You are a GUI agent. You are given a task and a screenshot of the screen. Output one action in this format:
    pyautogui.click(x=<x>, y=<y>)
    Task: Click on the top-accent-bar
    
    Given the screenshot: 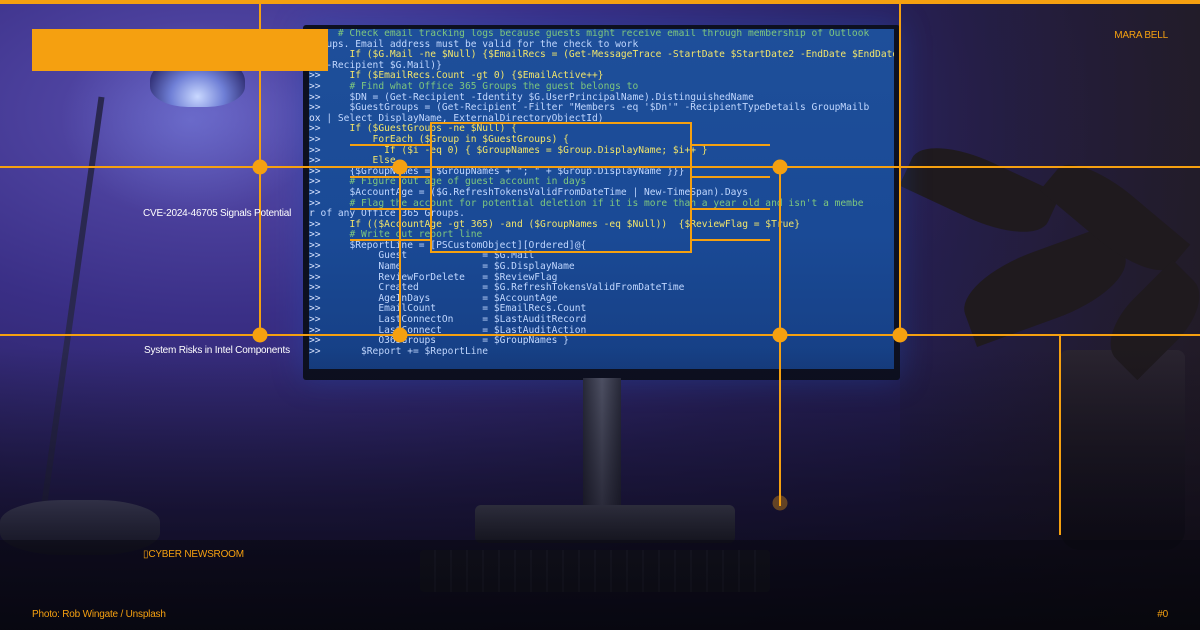 What is the action you would take?
    pyautogui.click(x=600, y=2)
    